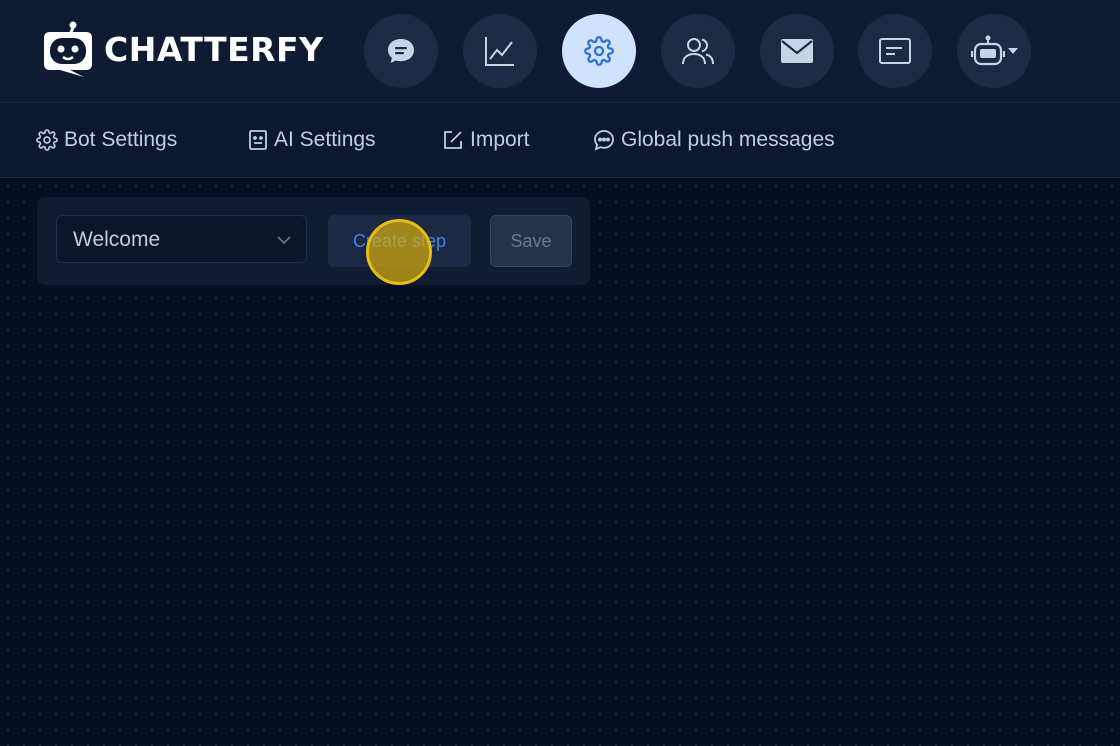 The image size is (1120, 746). What do you see at coordinates (181, 239) in the screenshot?
I see `step-select: Welcome` at bounding box center [181, 239].